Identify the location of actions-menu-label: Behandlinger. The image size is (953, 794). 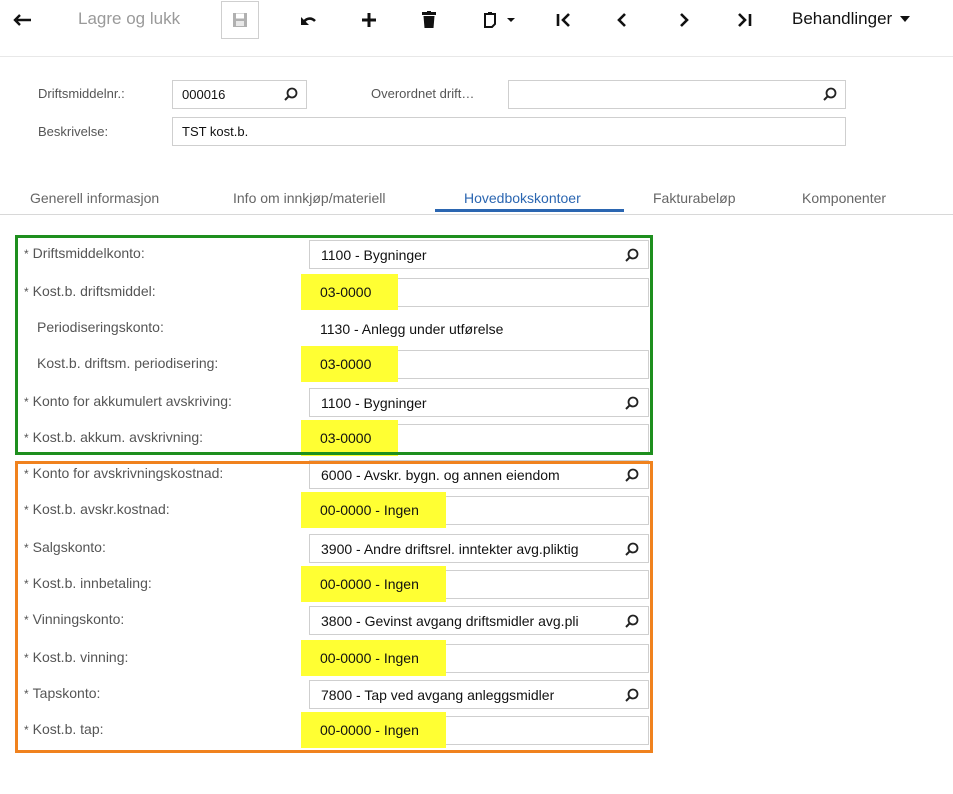
(842, 18).